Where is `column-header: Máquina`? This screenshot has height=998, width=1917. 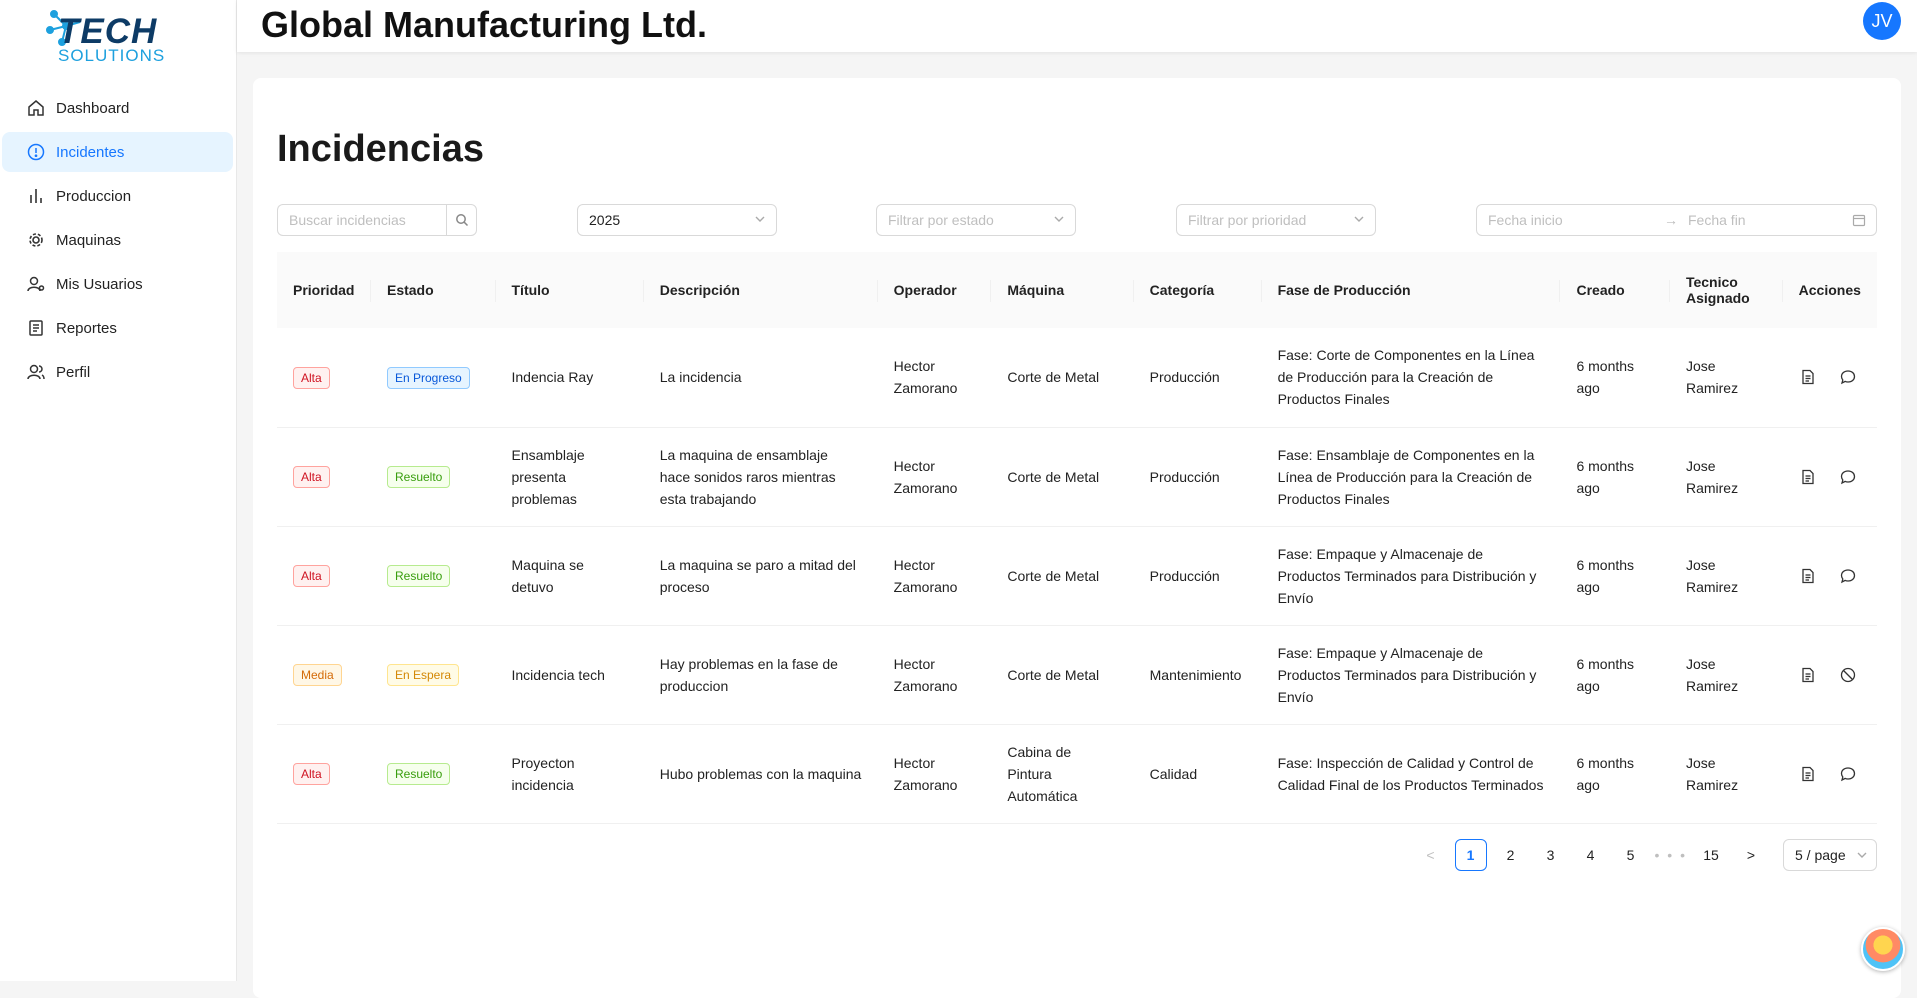 column-header: Máquina is located at coordinates (1062, 290).